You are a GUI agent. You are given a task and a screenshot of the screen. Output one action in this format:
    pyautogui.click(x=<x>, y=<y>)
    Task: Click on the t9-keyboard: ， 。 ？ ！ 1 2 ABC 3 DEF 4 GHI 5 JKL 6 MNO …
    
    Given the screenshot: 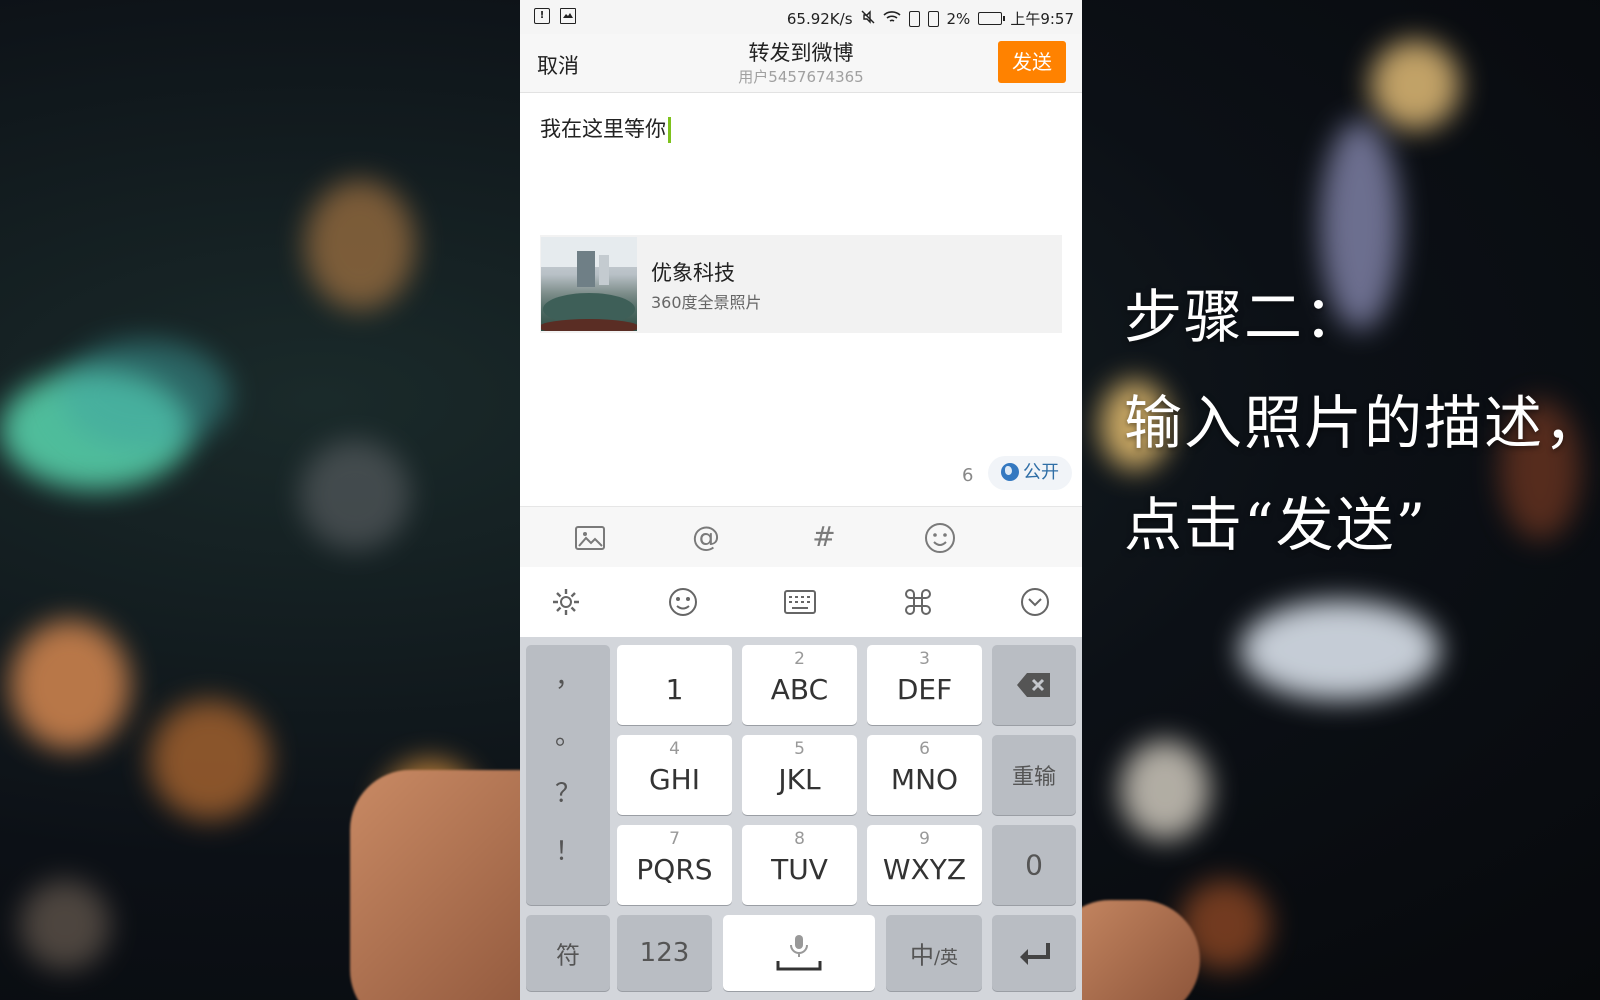 What is the action you would take?
    pyautogui.click(x=801, y=818)
    